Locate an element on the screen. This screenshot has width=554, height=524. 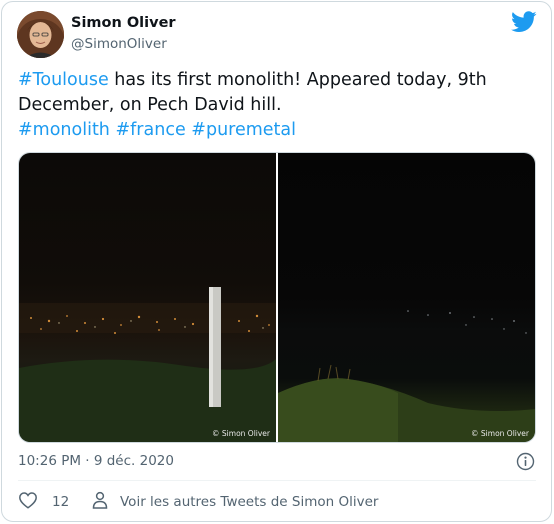
twitter-bird-icon is located at coordinates (524, 24).